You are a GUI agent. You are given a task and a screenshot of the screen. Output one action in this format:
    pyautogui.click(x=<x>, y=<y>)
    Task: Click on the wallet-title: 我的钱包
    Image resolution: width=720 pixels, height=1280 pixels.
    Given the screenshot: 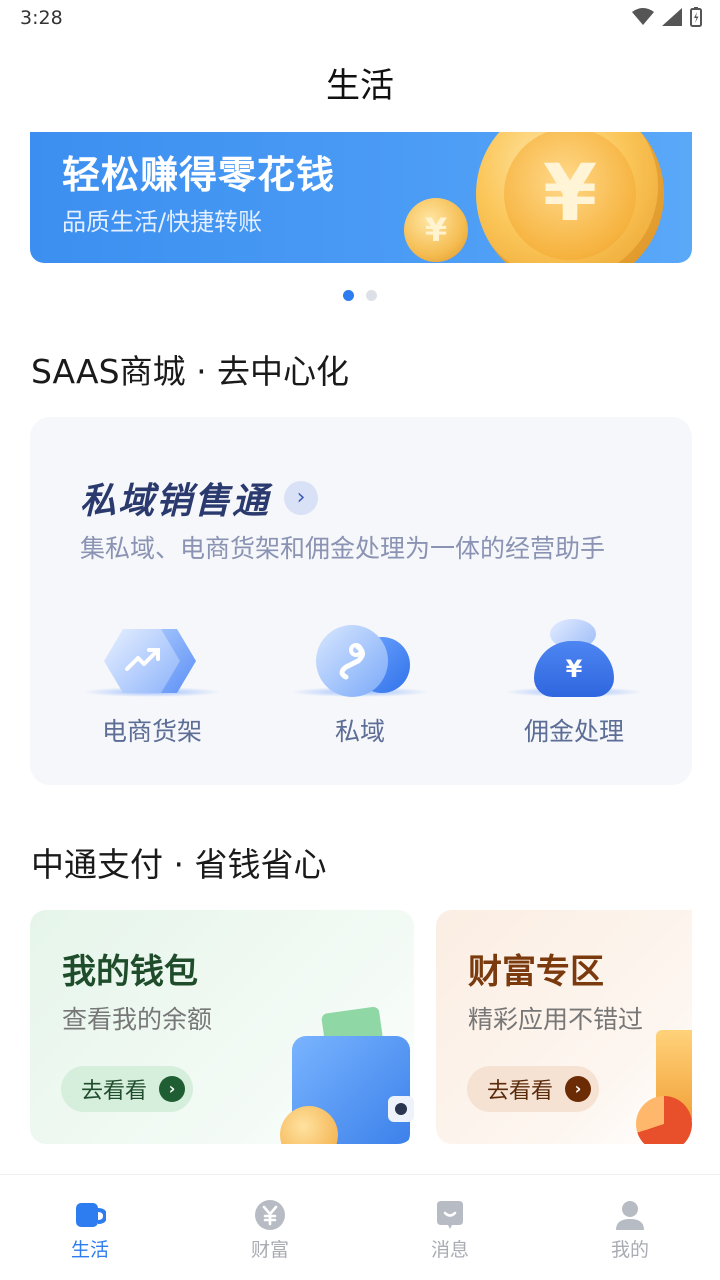 What is the action you would take?
    pyautogui.click(x=130, y=972)
    